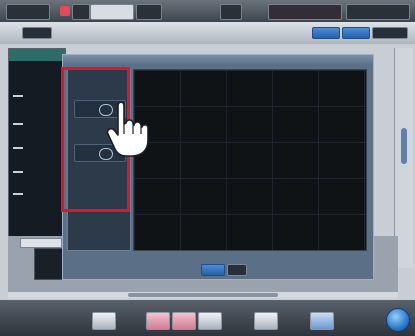 This screenshot has width=415, height=336. Describe the element at coordinates (404, 146) in the screenshot. I see `side-scroll-handle` at that location.